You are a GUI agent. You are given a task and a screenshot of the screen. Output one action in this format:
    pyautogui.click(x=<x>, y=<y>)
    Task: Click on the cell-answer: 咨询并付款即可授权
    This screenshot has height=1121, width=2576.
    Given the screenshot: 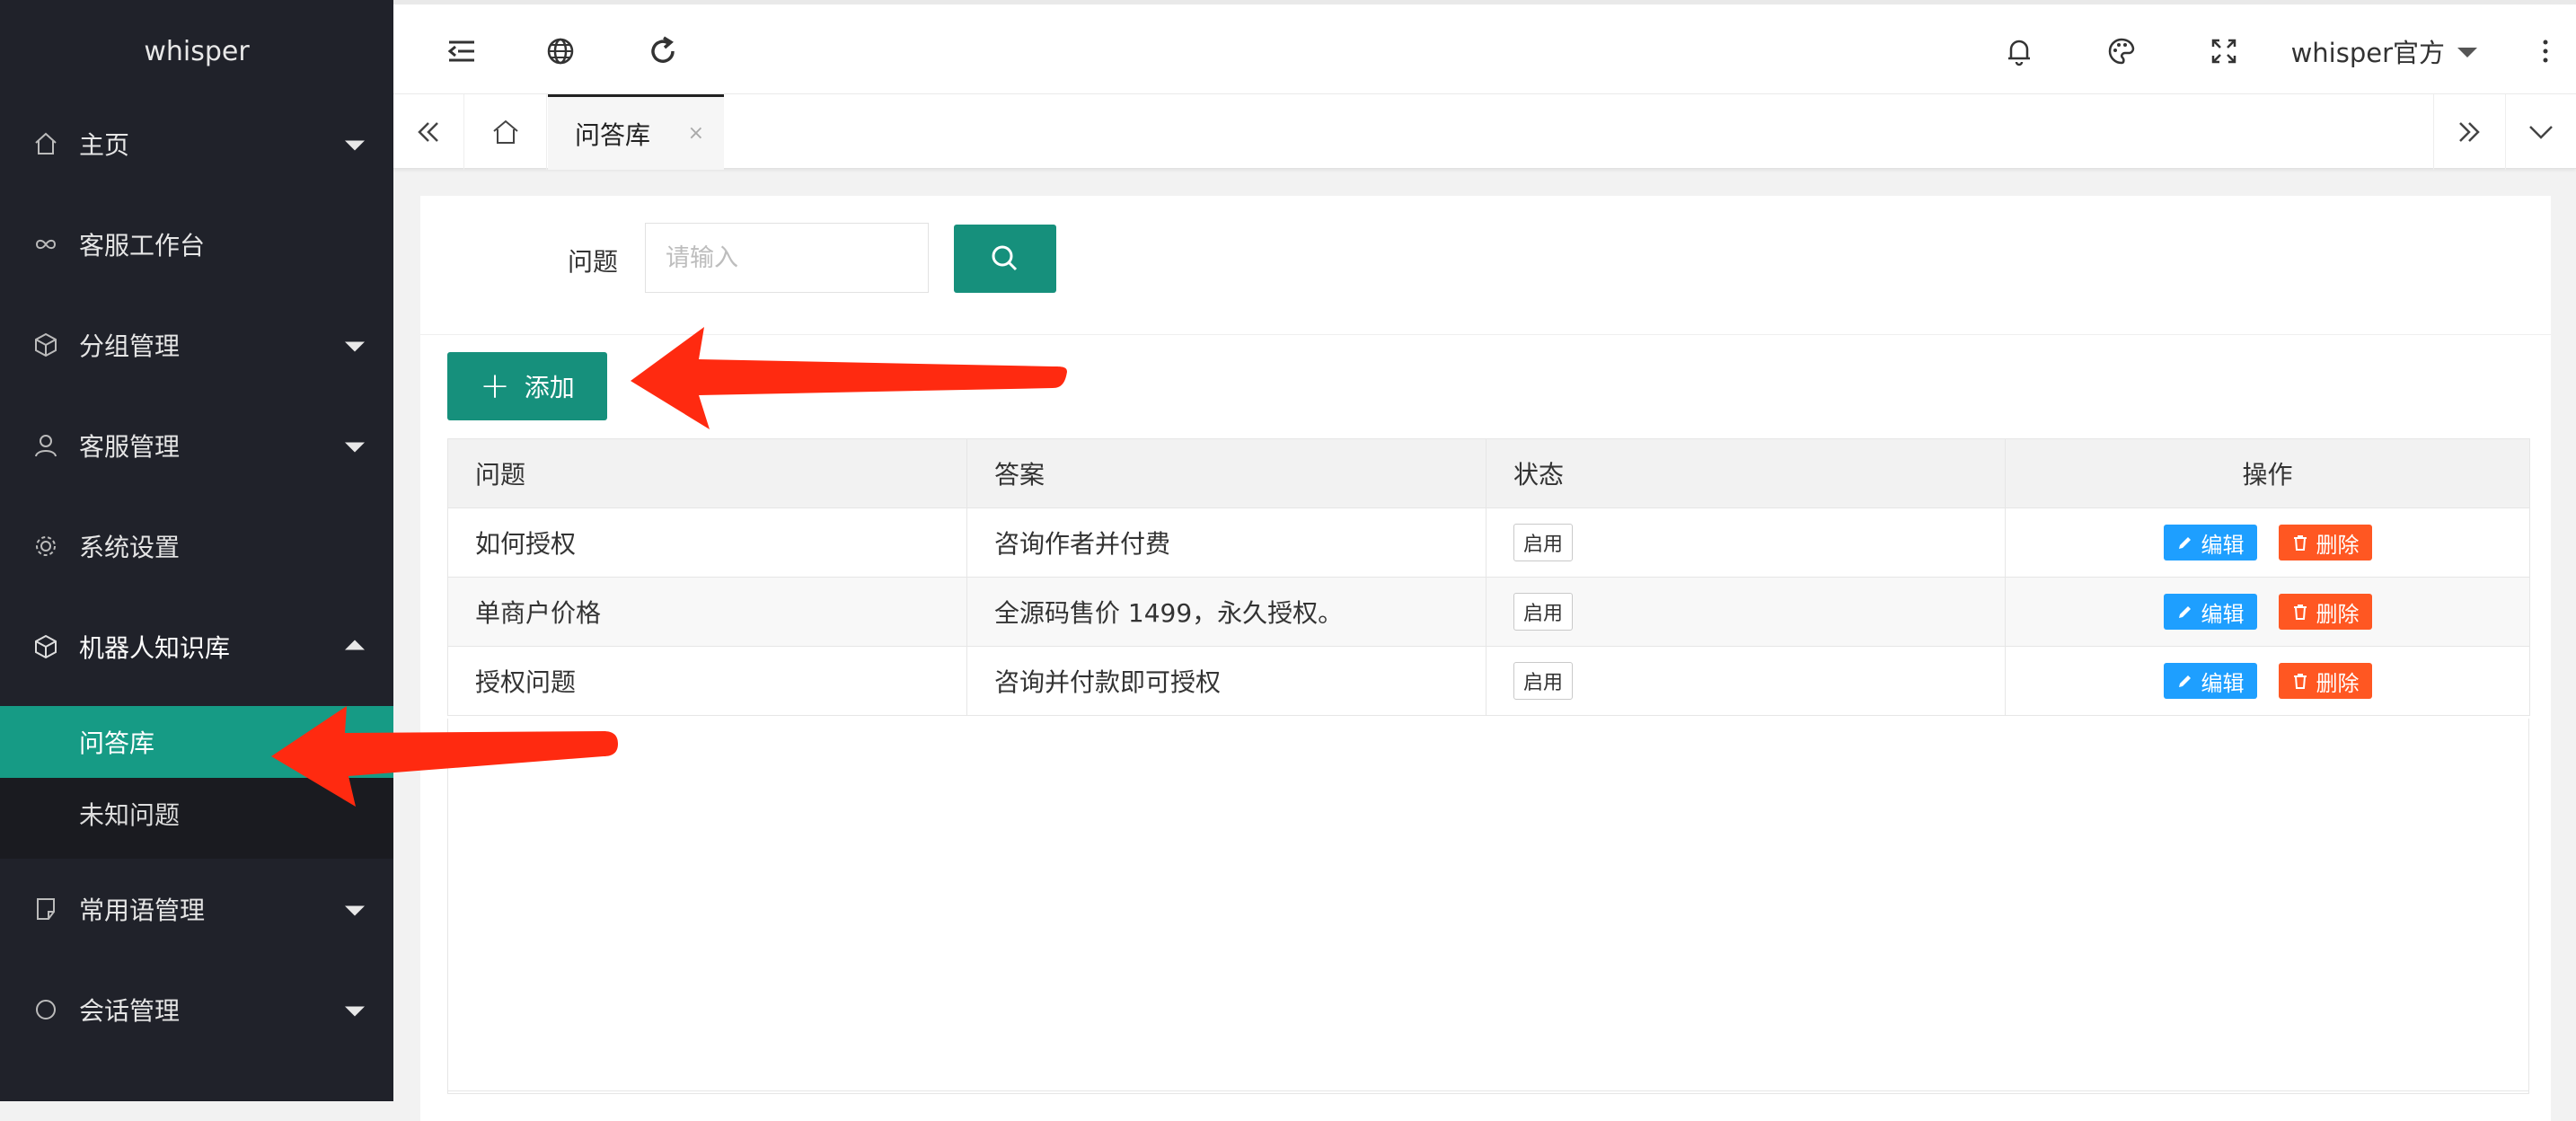 What is the action you would take?
    pyautogui.click(x=1226, y=681)
    